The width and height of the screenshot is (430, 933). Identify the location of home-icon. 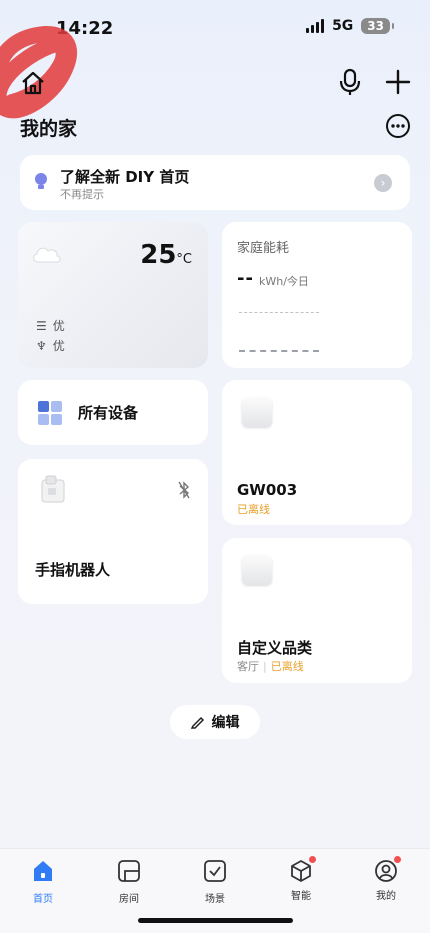
(33, 83).